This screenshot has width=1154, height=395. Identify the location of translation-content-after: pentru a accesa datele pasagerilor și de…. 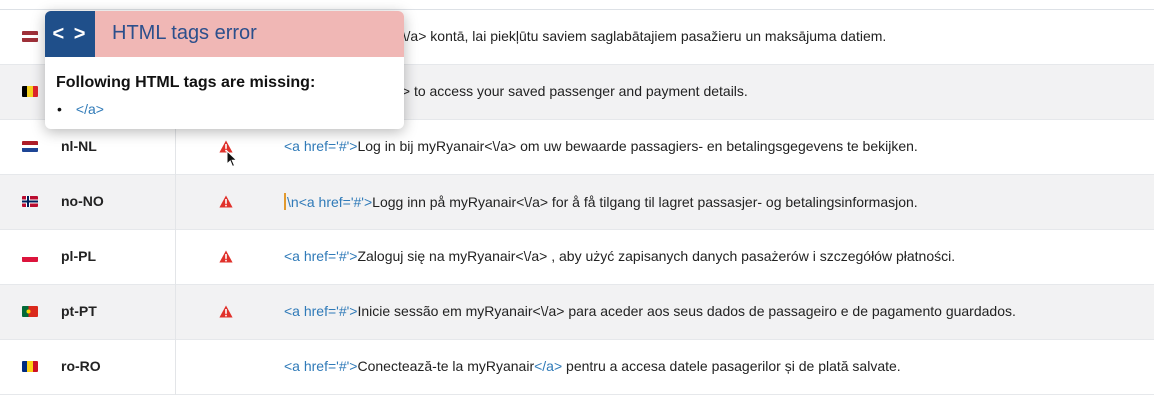
(731, 366).